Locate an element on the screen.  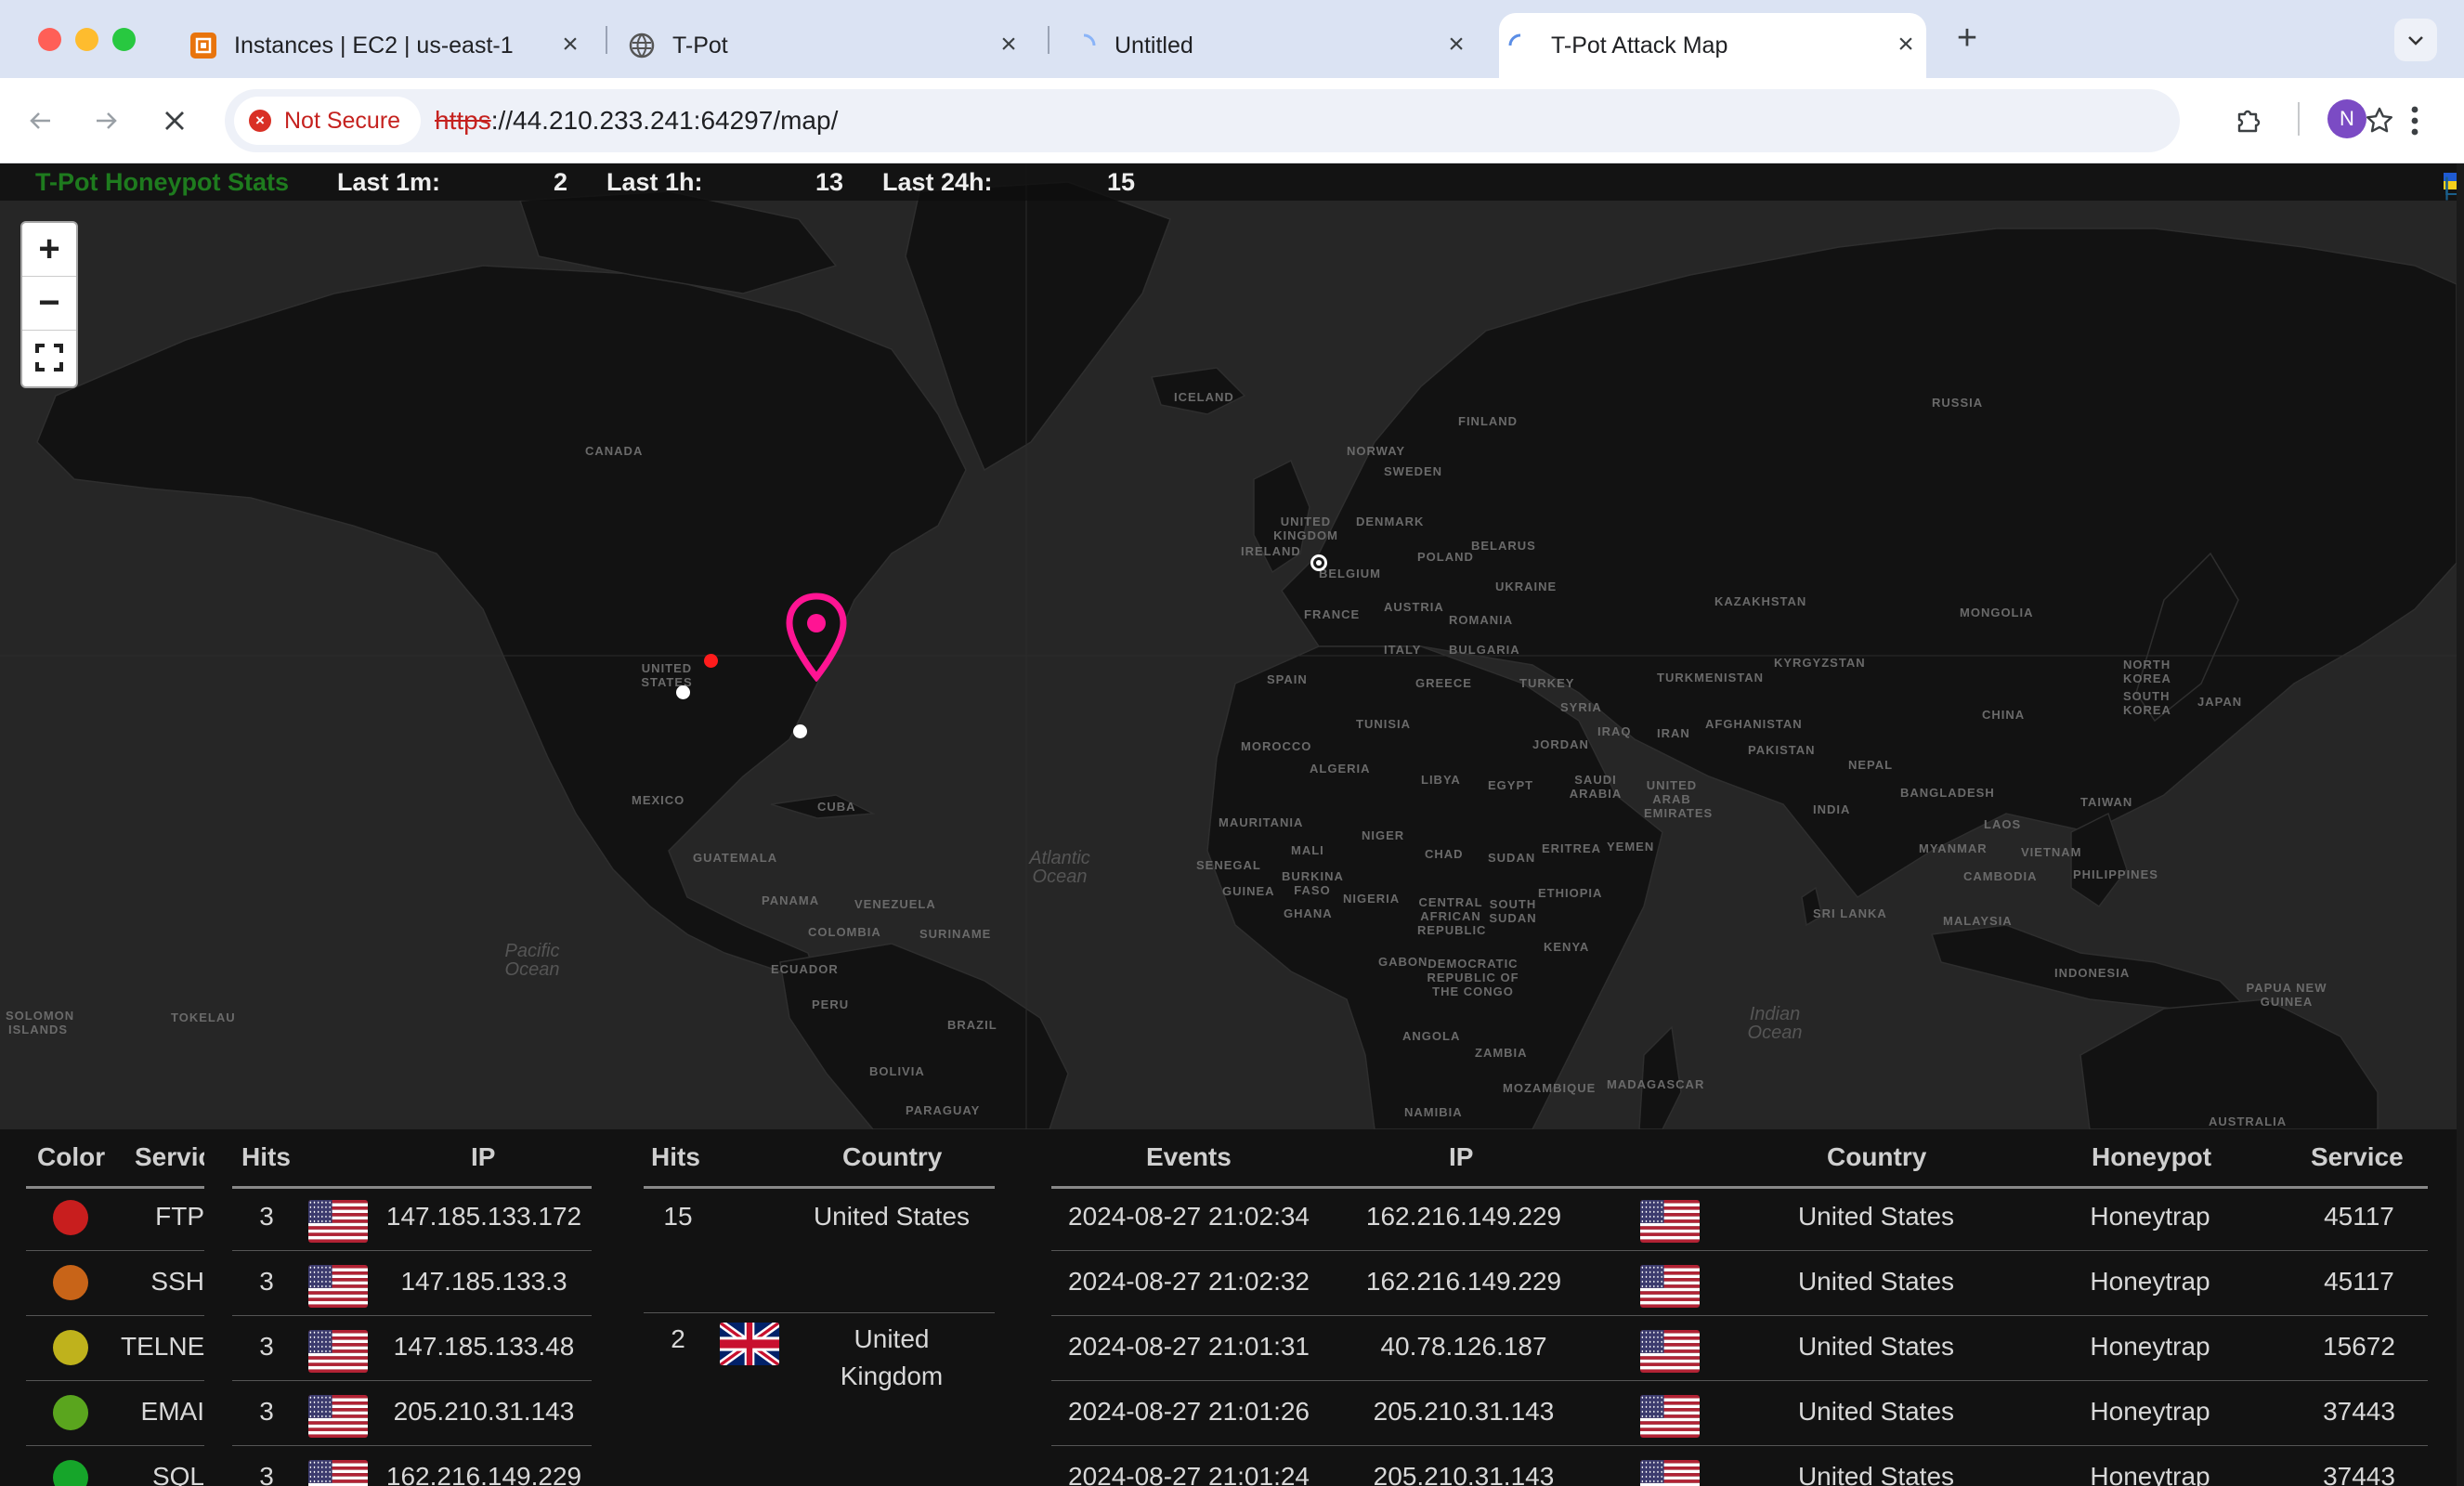
map-label-mongolia: MONGOLIA is located at coordinates (1997, 612).